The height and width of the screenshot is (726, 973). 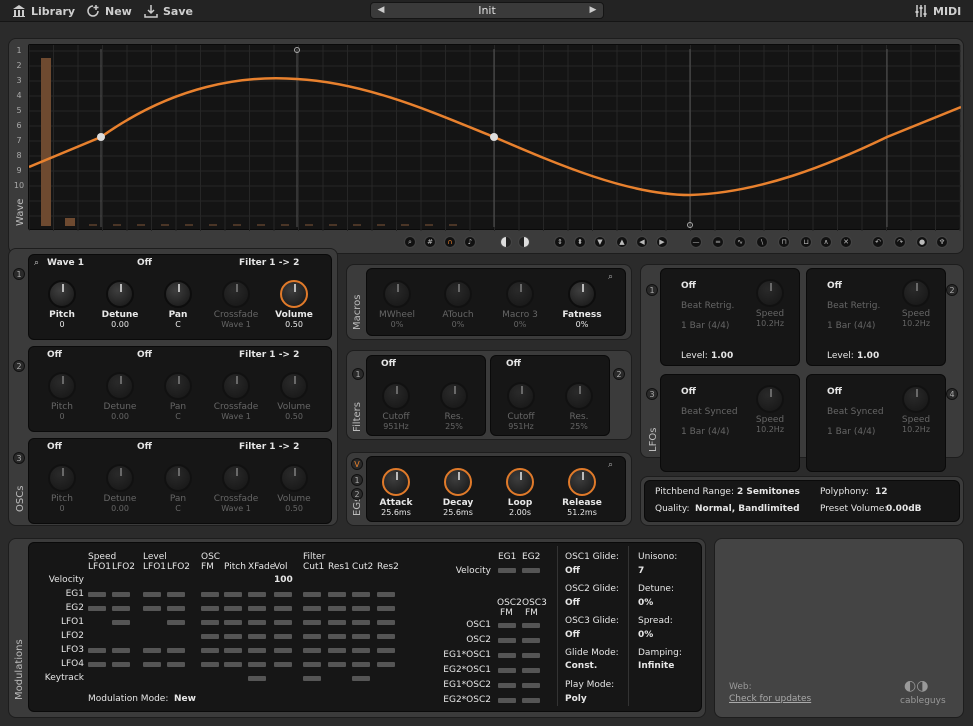 I want to click on osc3-glide-value: Off, so click(x=572, y=635).